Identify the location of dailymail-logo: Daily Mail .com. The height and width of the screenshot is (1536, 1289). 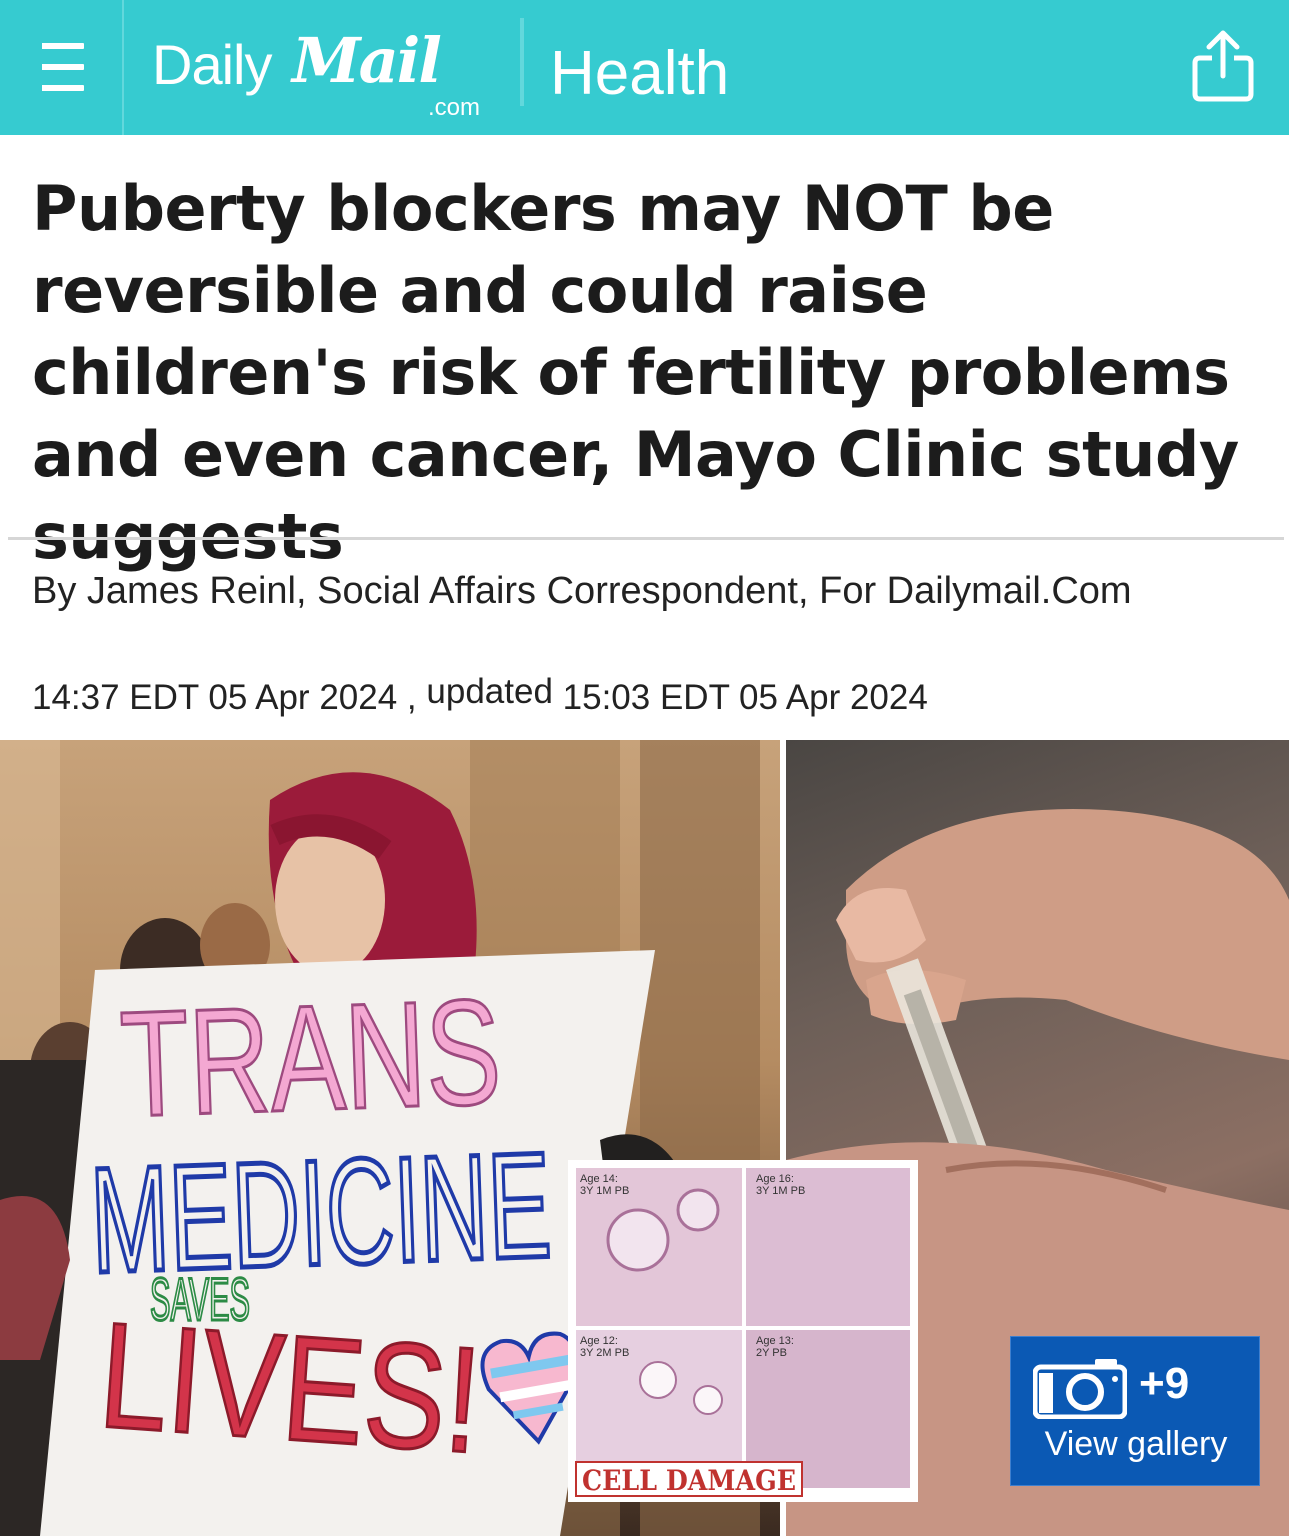
(322, 72).